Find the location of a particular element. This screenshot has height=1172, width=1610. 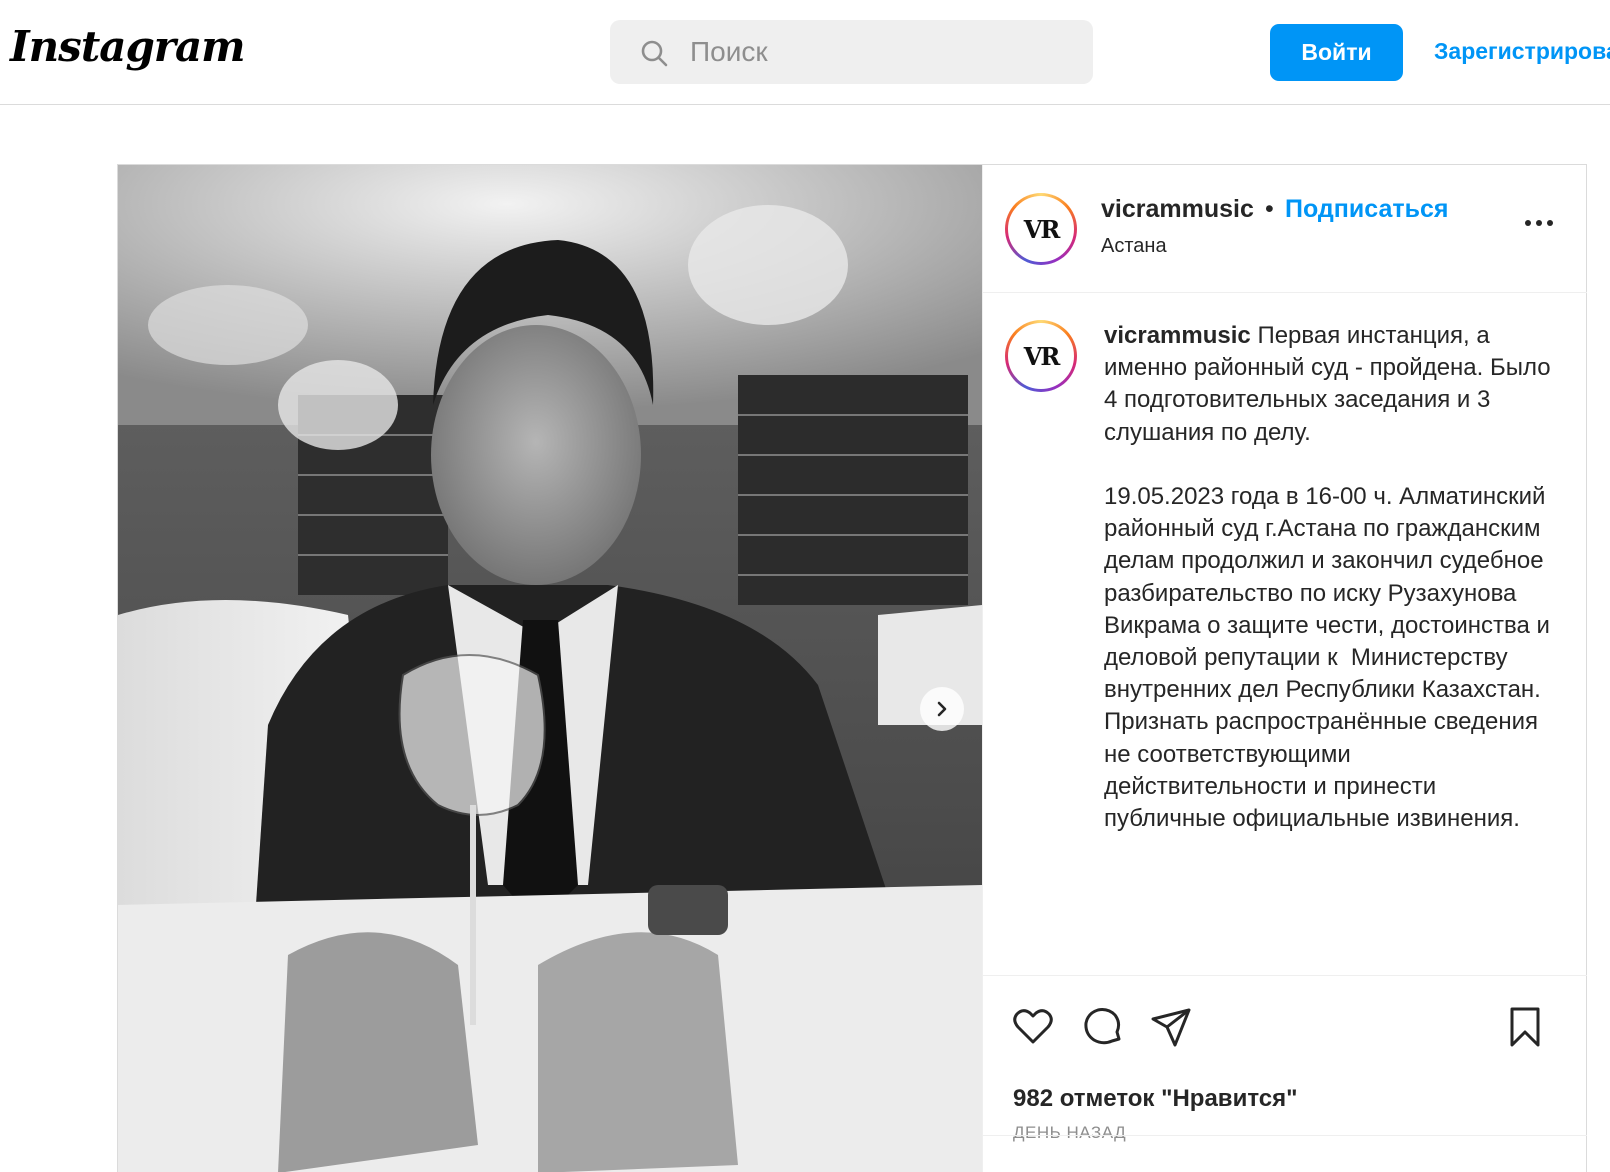

post-actions: 982 отметок "Нравится" ДЕНЬ НАЗАД is located at coordinates (1285, 1074).